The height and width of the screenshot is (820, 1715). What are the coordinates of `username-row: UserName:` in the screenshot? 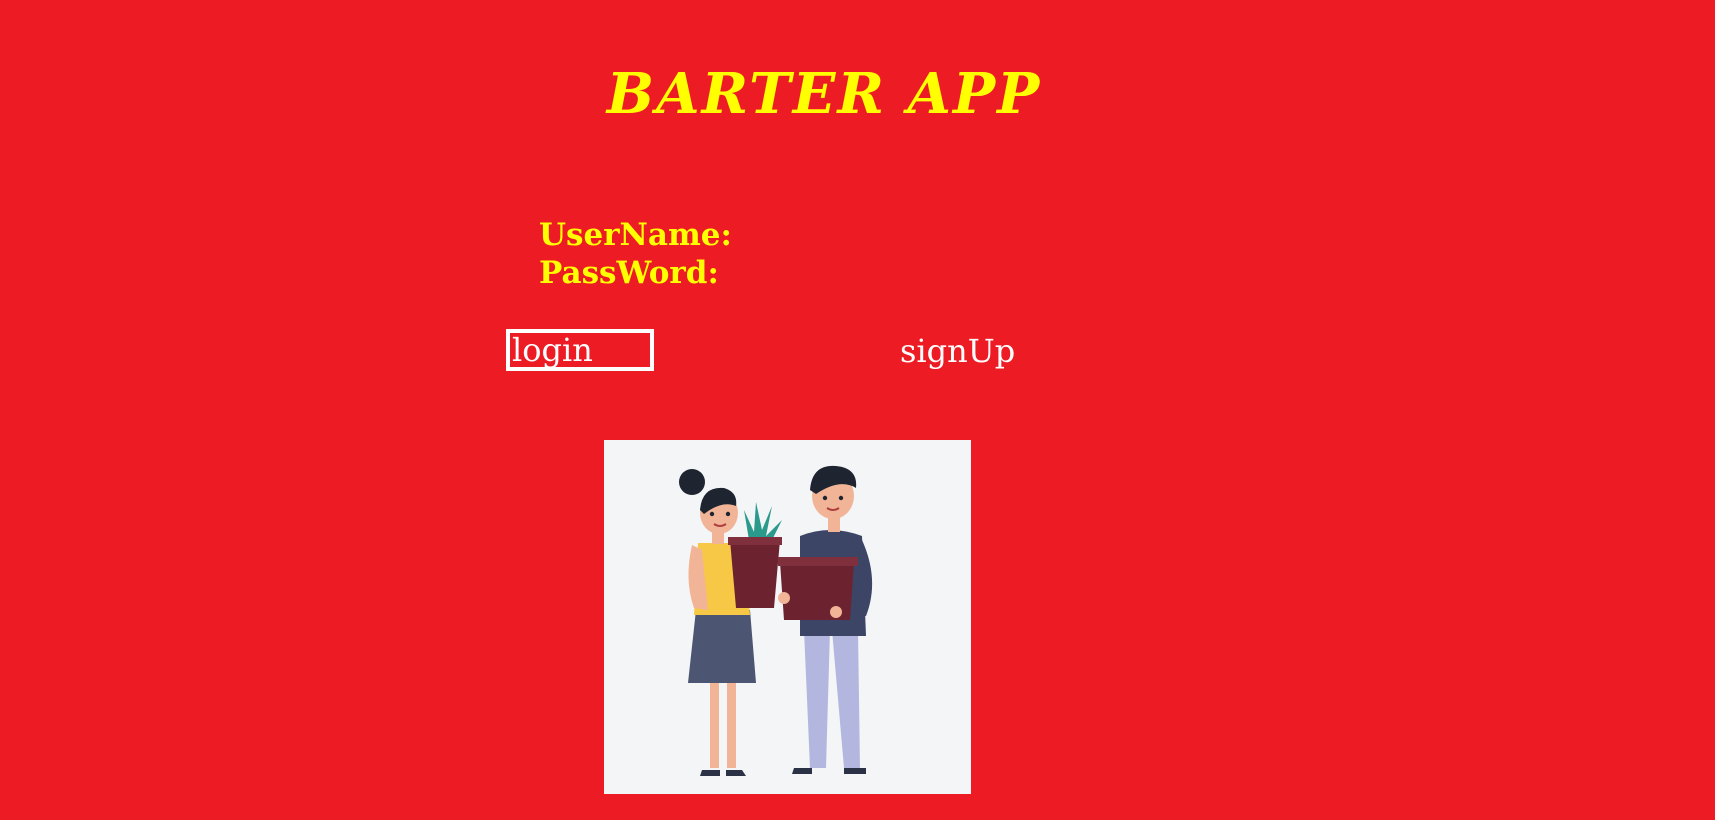 It's located at (756, 235).